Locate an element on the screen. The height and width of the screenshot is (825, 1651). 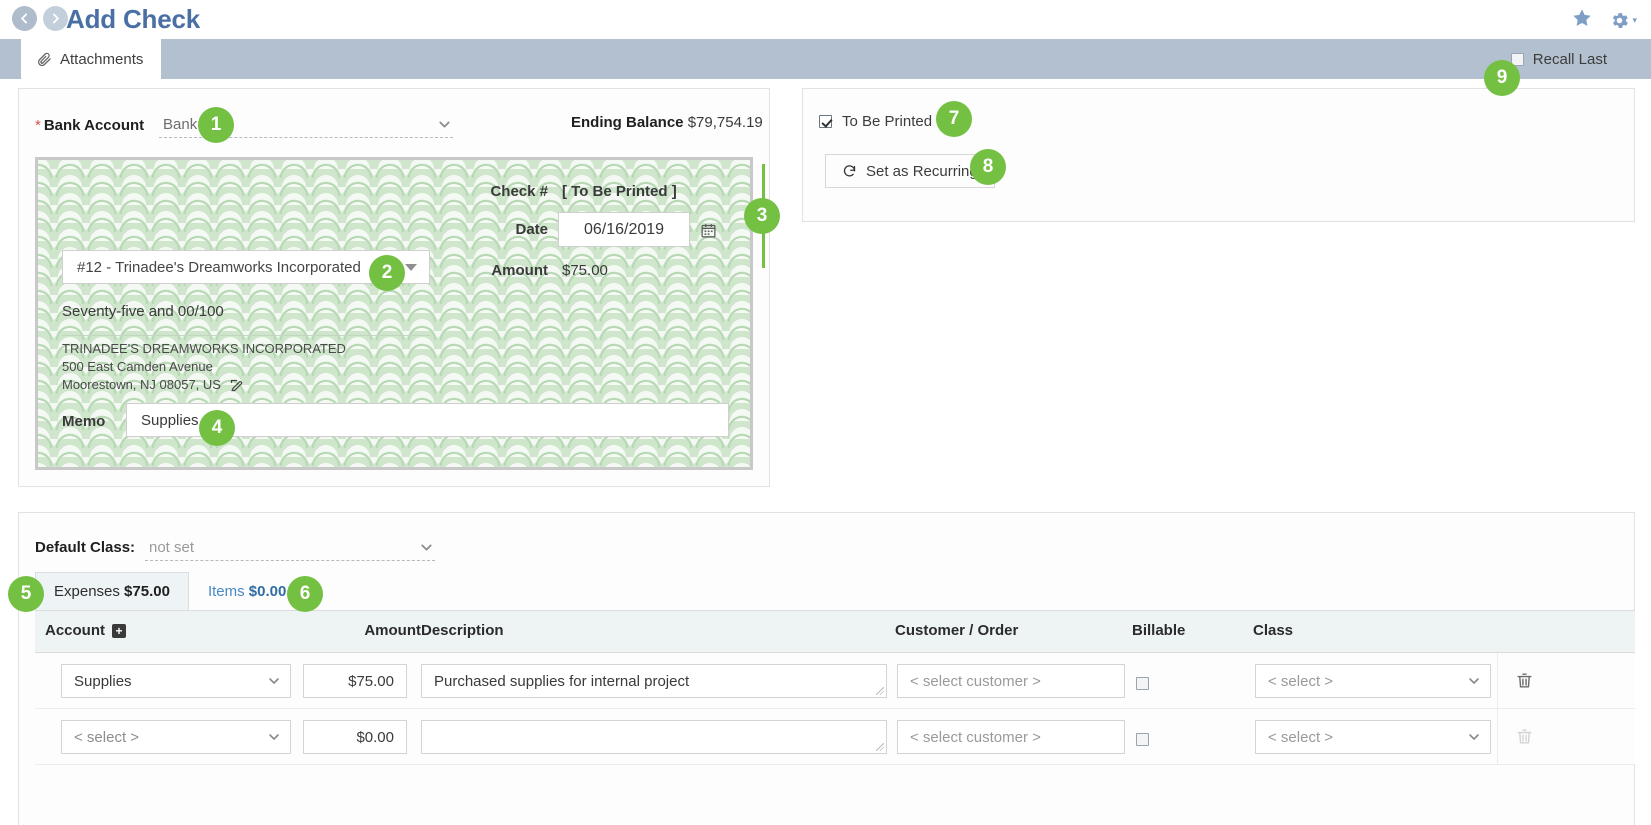
address-line-3-row: Moorestown, NJ 08057, US is located at coordinates (204, 385).